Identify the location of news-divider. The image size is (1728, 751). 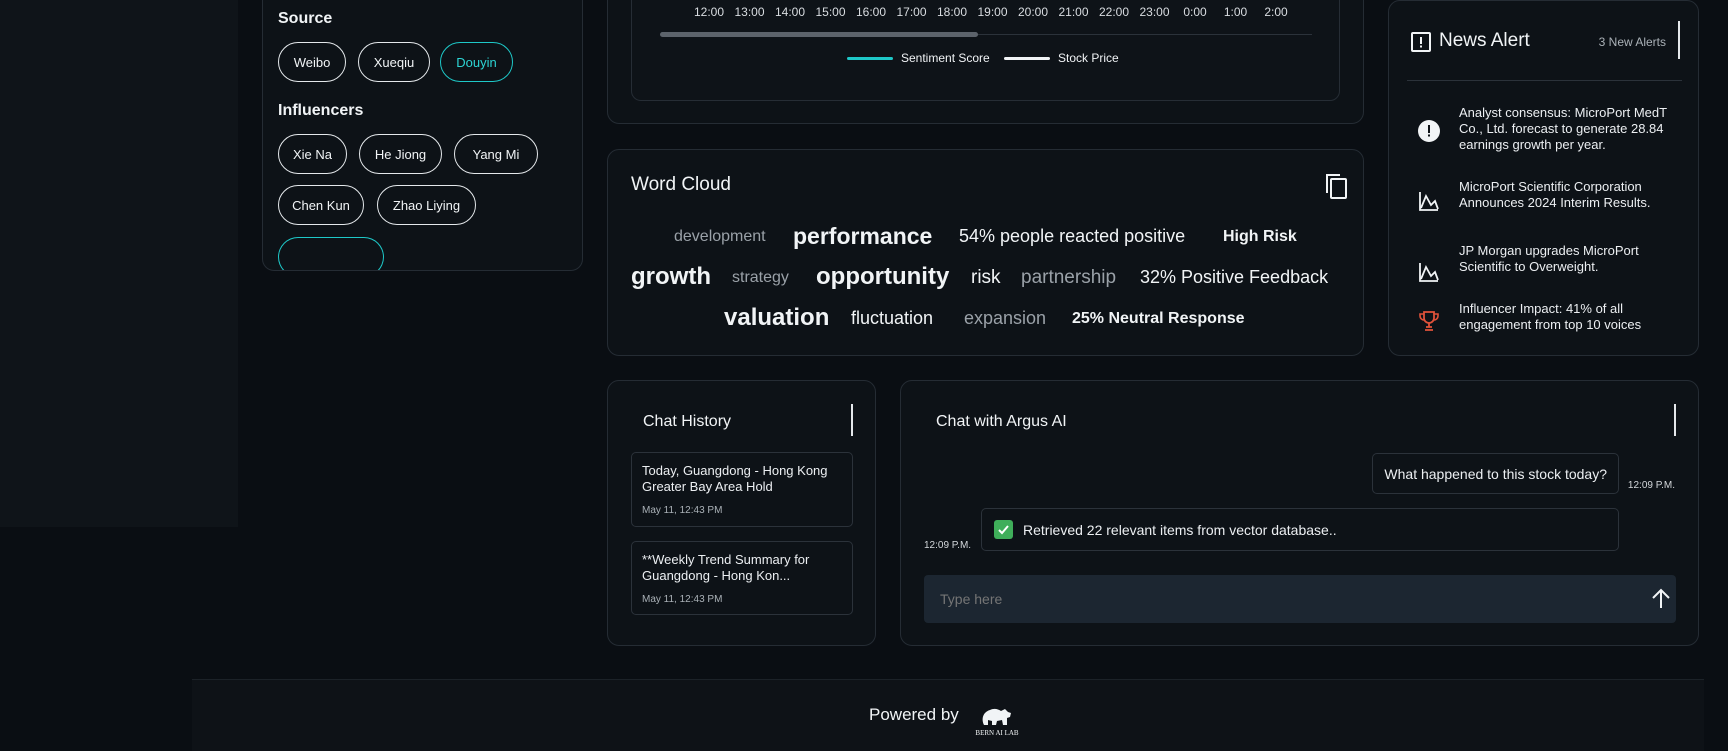
(1544, 80).